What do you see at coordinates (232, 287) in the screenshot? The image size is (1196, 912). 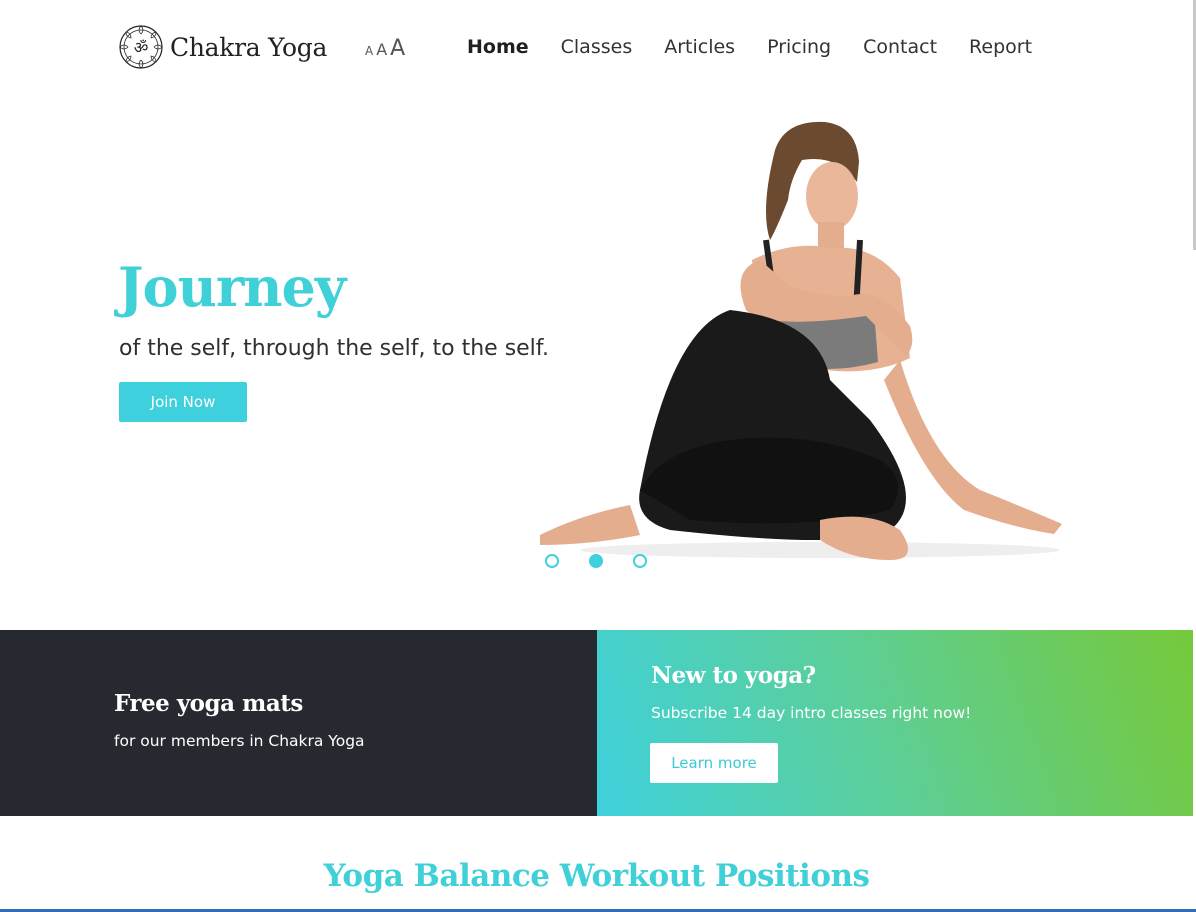 I see `hero-title: Journey` at bounding box center [232, 287].